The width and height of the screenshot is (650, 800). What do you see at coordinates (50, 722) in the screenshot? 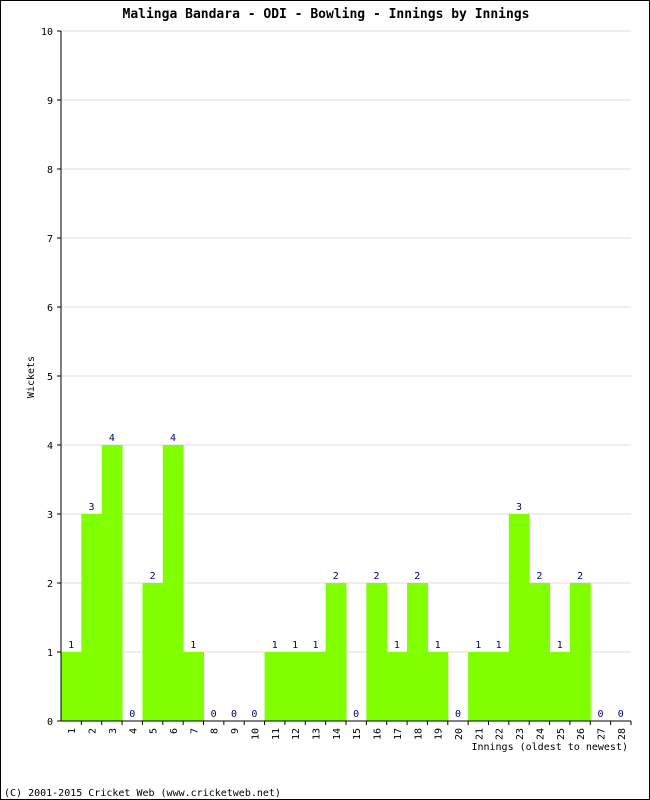
I see `y-tick-label: 0` at bounding box center [50, 722].